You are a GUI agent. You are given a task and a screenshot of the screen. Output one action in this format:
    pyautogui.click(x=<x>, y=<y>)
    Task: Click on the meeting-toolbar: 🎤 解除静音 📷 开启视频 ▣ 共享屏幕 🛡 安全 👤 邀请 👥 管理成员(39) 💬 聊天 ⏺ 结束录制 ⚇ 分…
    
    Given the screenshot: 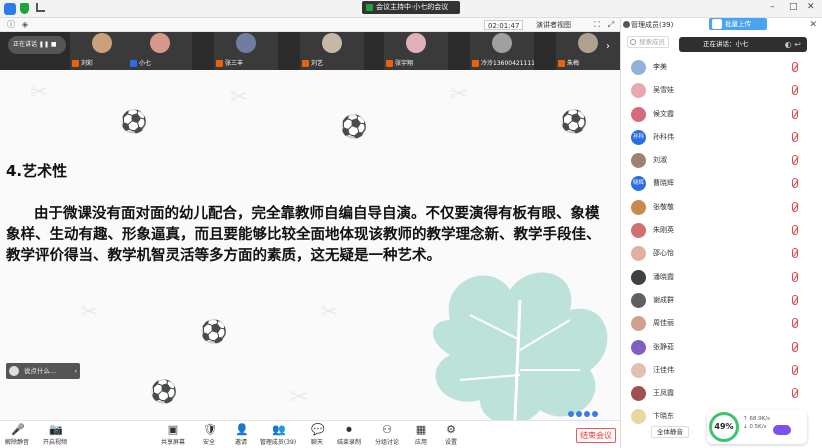 What is the action you would take?
    pyautogui.click(x=310, y=434)
    